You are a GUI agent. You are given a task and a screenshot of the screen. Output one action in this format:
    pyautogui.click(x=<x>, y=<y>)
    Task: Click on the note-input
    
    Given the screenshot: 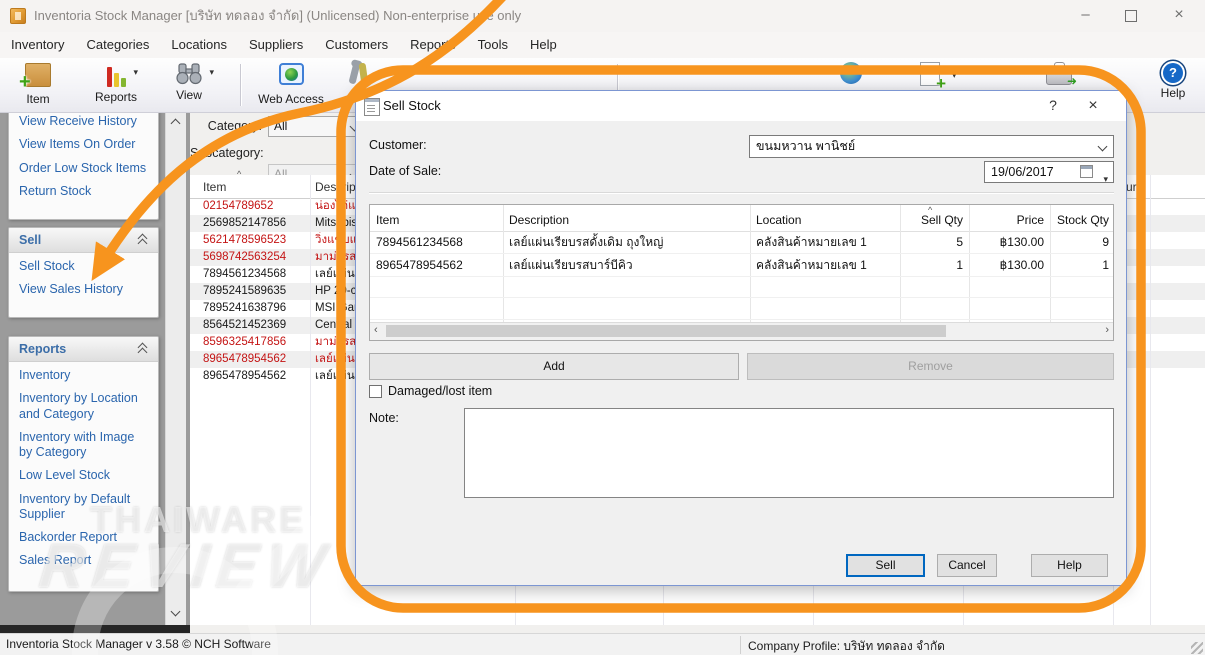 What is the action you would take?
    pyautogui.click(x=789, y=453)
    